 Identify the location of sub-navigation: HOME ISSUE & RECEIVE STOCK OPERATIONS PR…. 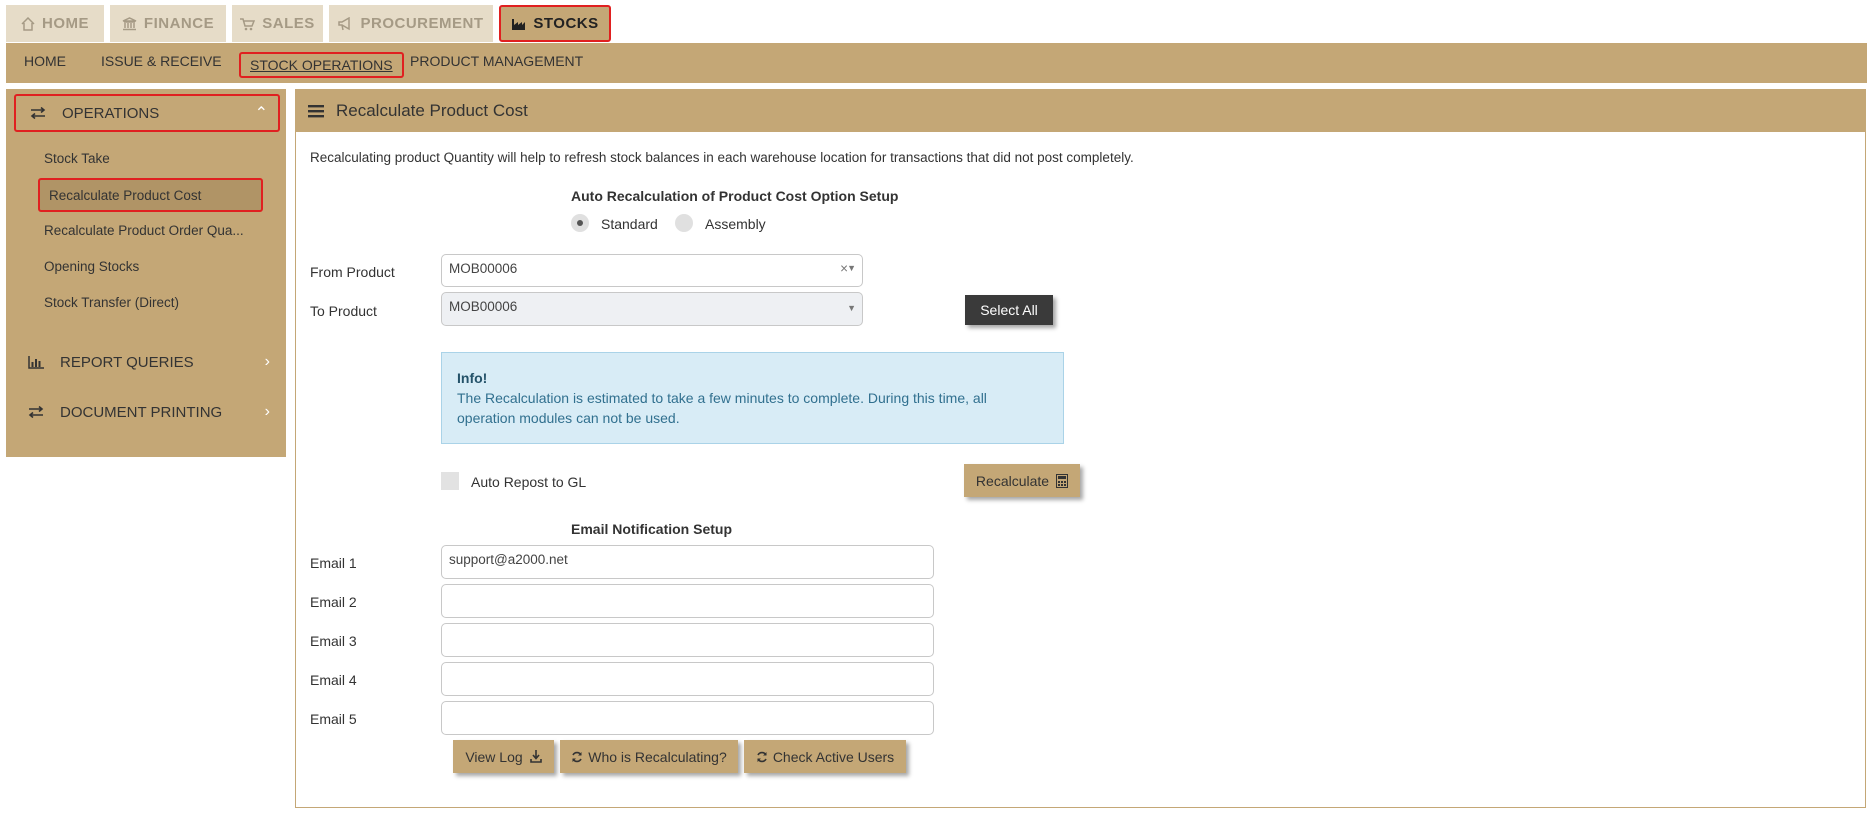
(936, 63).